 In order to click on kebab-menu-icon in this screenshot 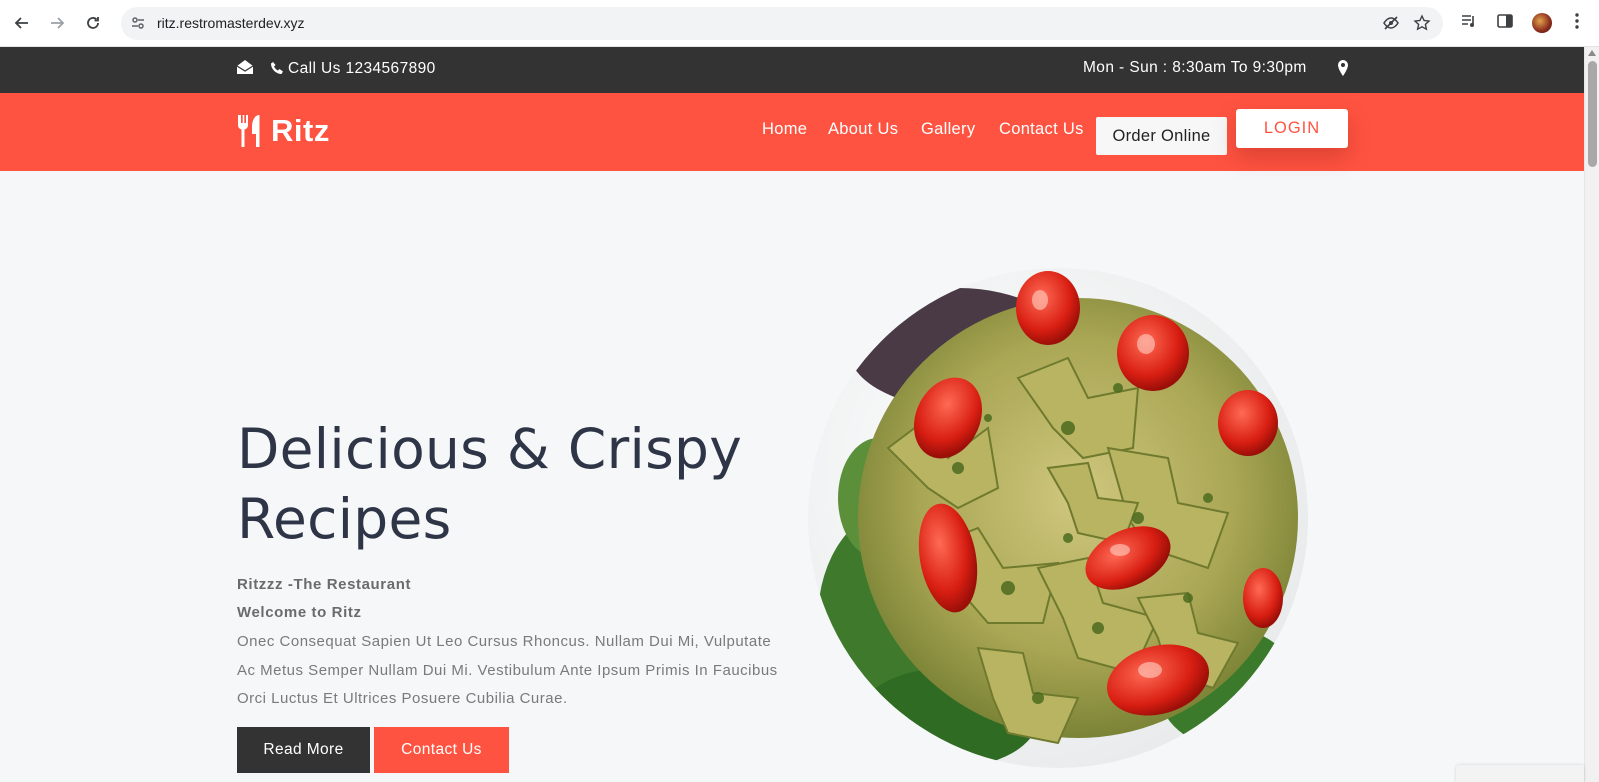, I will do `click(1577, 23)`.